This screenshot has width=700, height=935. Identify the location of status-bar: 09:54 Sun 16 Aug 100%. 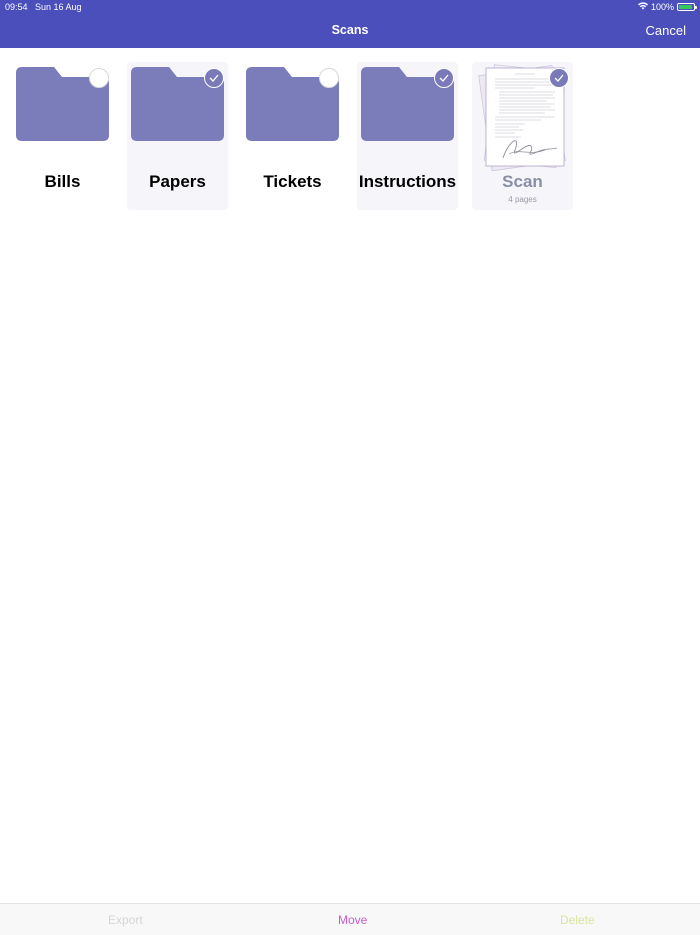
(350, 7).